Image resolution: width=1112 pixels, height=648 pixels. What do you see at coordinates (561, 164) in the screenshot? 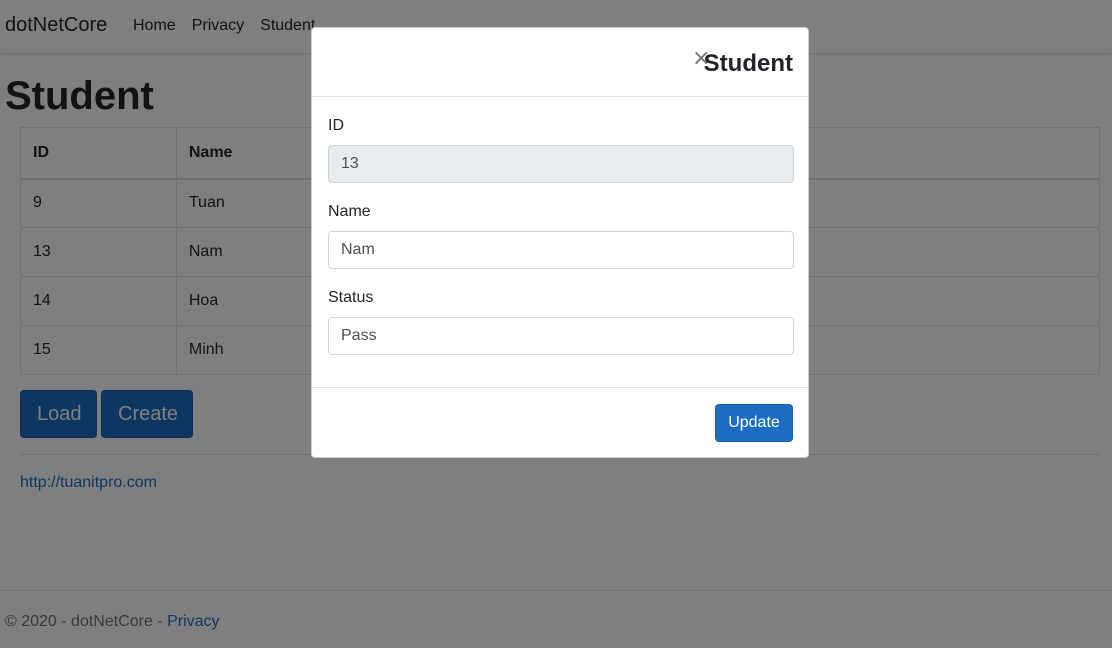
I see `id-field` at bounding box center [561, 164].